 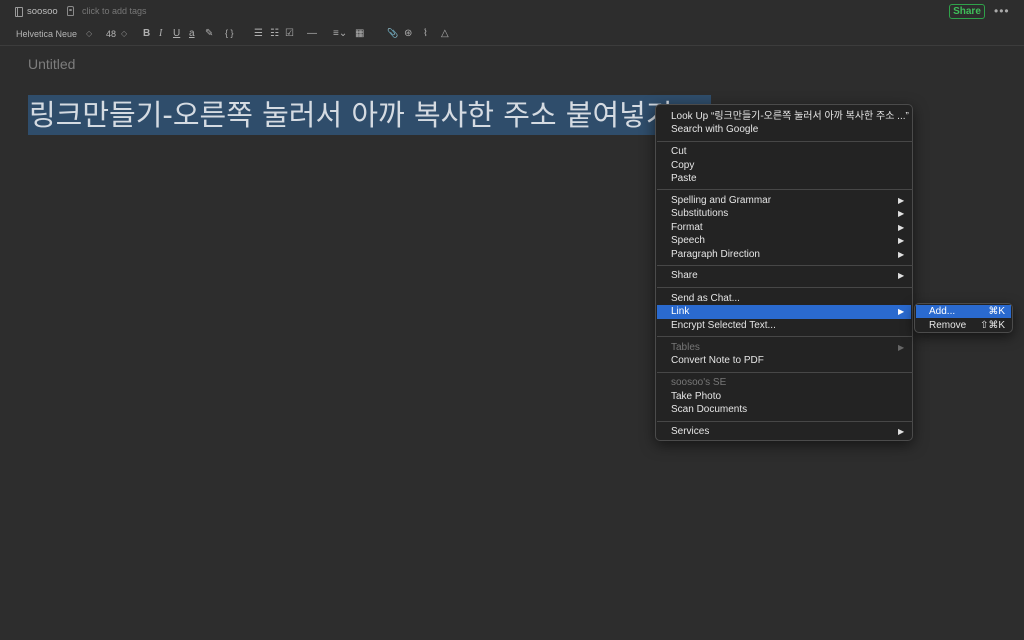 I want to click on menu-item-label: Search with Google, so click(x=715, y=129).